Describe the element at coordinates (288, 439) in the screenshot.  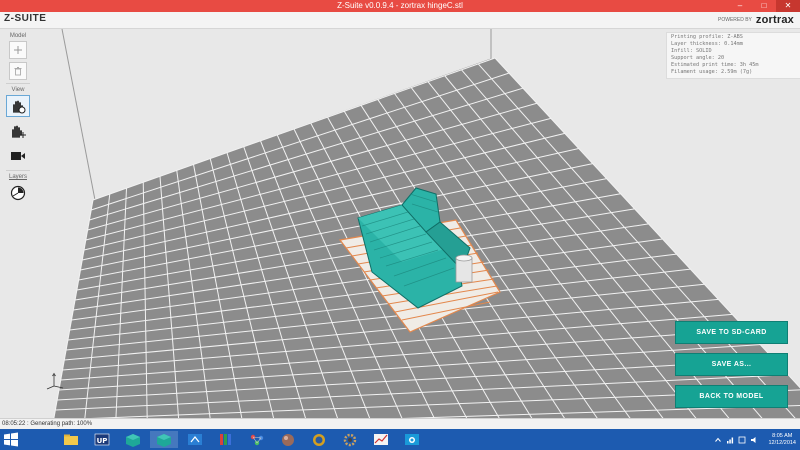
I see `sphere-icon` at that location.